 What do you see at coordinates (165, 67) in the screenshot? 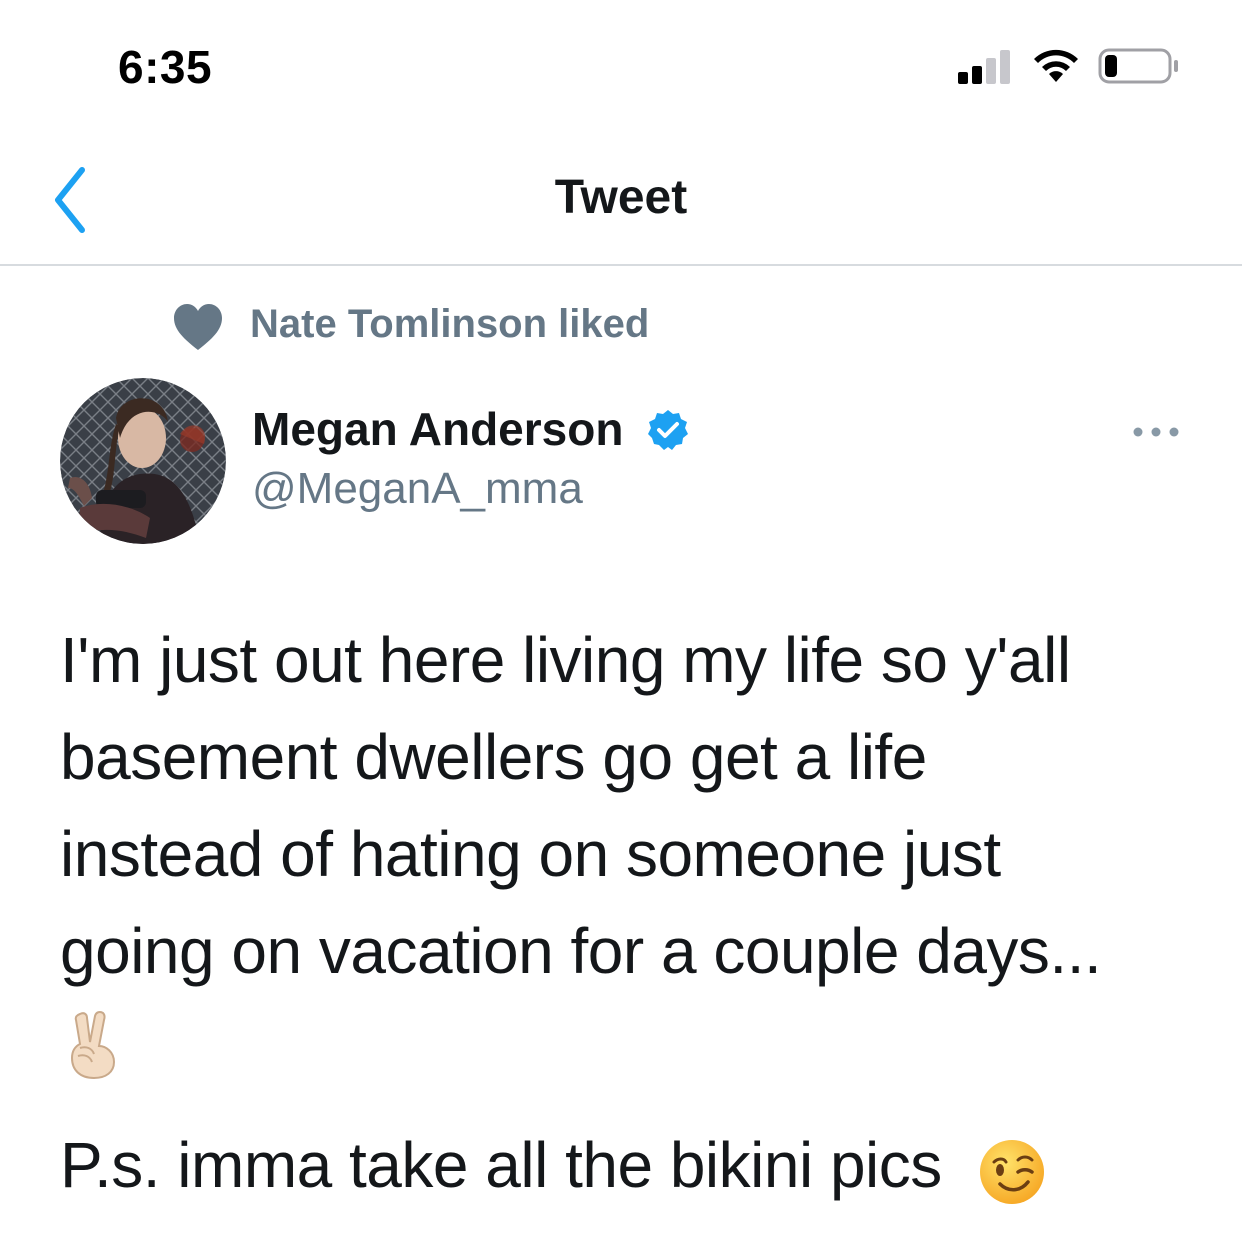
I see `status-time: 6:35` at bounding box center [165, 67].